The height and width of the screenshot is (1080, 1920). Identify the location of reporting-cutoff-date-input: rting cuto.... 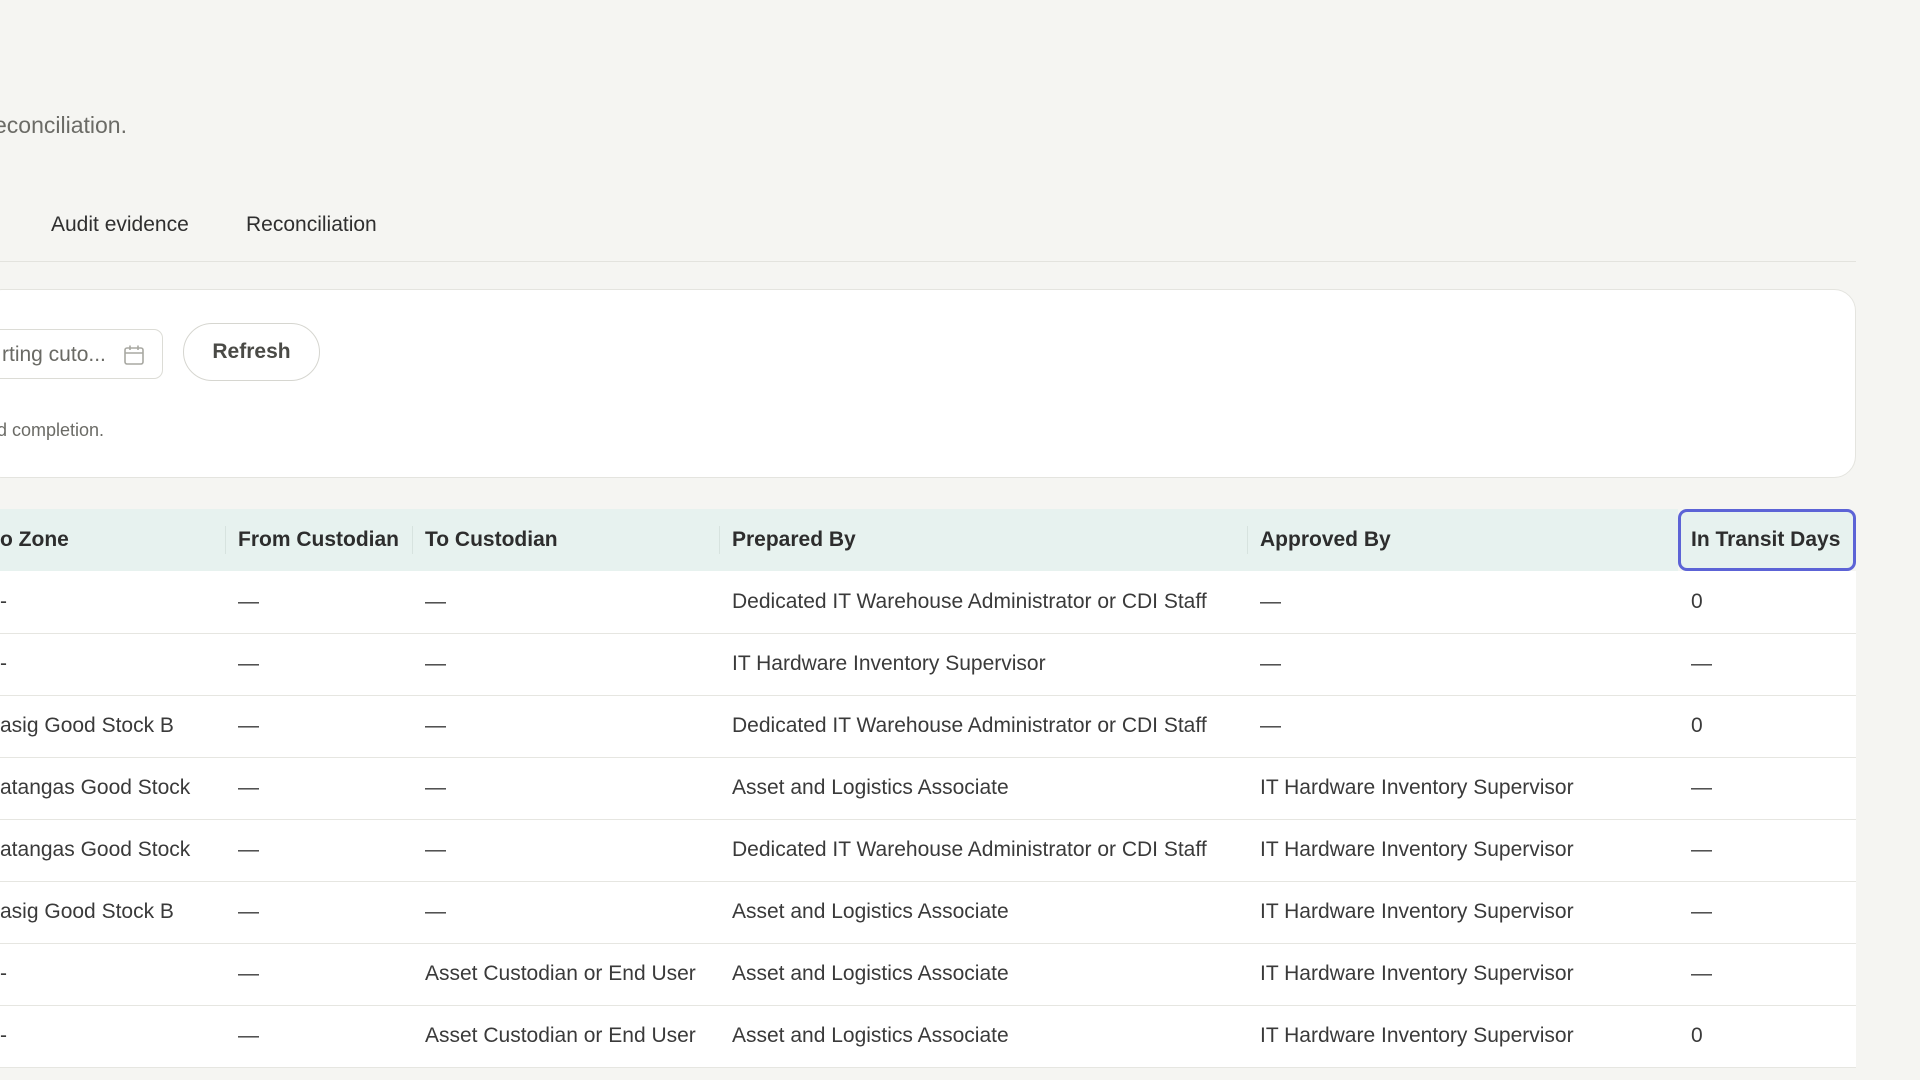
(81, 354).